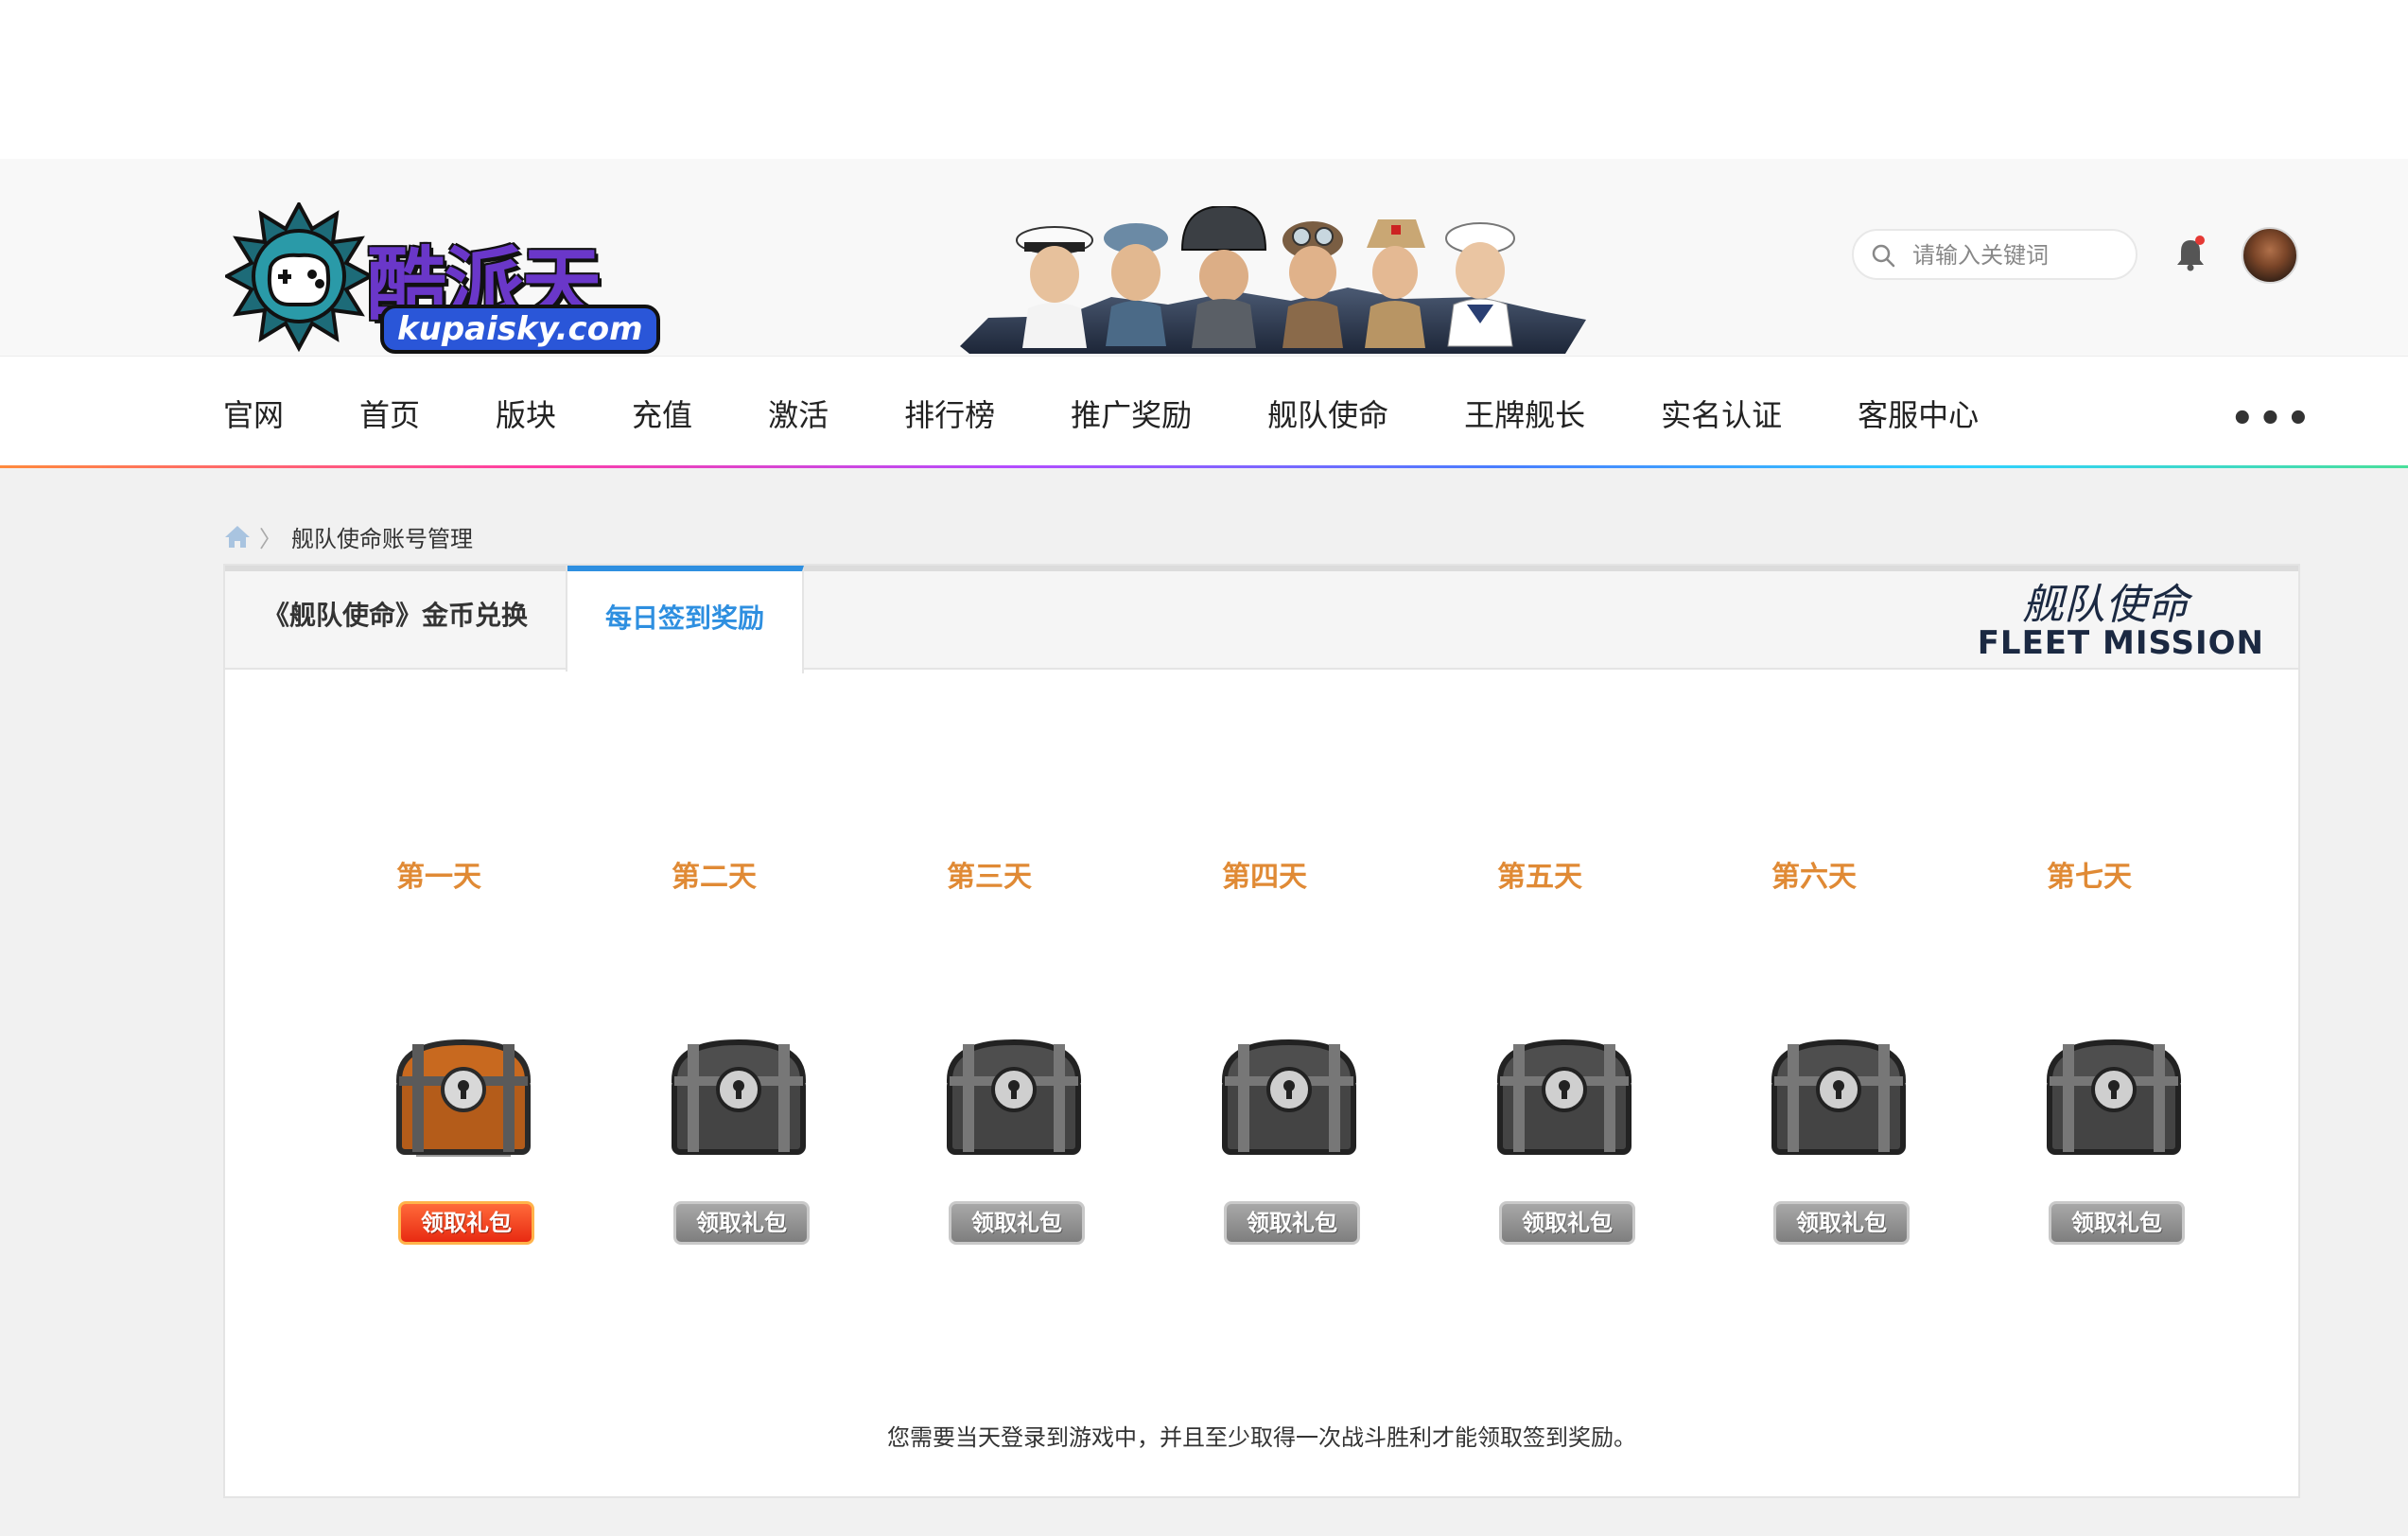 Image resolution: width=2408 pixels, height=1536 pixels. Describe the element at coordinates (1204, 79) in the screenshot. I see `top-blank-strip` at that location.